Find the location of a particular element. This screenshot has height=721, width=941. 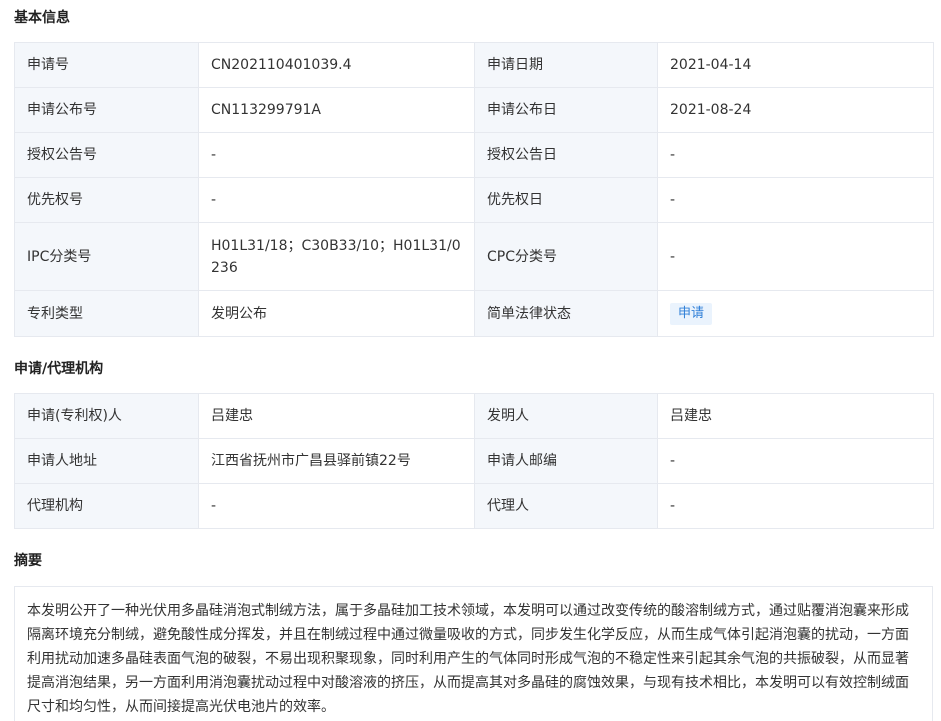

table-row: 申请(专利权)人 吕建忠 发明人 吕建忠 is located at coordinates (474, 416).